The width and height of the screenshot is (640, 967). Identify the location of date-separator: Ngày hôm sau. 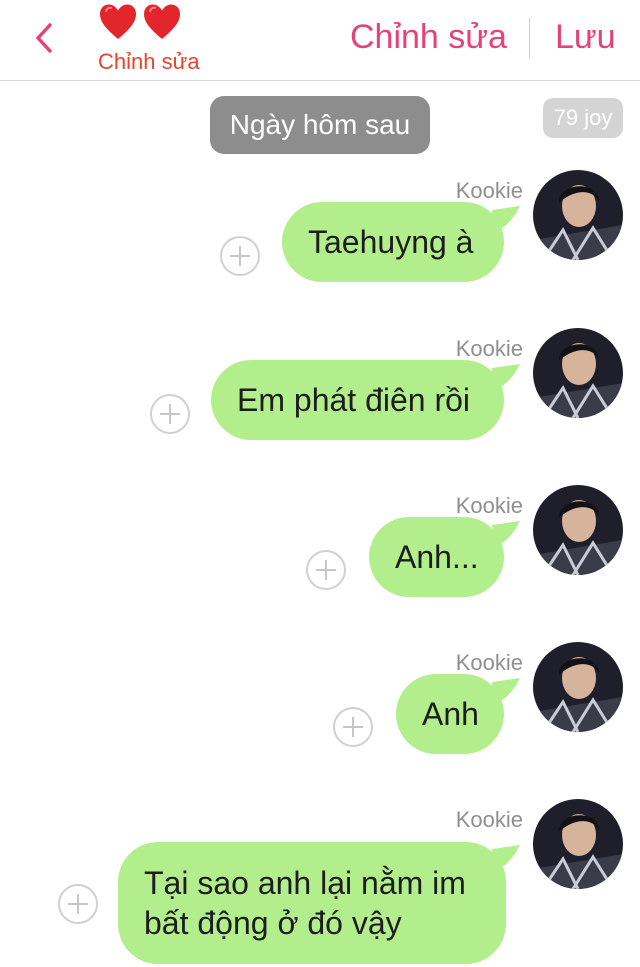
(320, 125).